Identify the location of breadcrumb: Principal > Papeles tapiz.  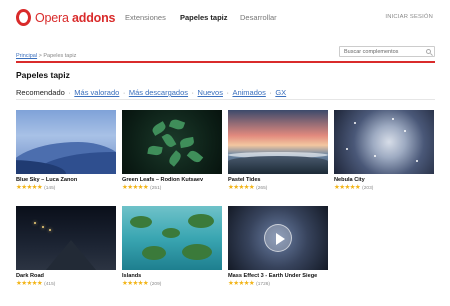
(46, 56).